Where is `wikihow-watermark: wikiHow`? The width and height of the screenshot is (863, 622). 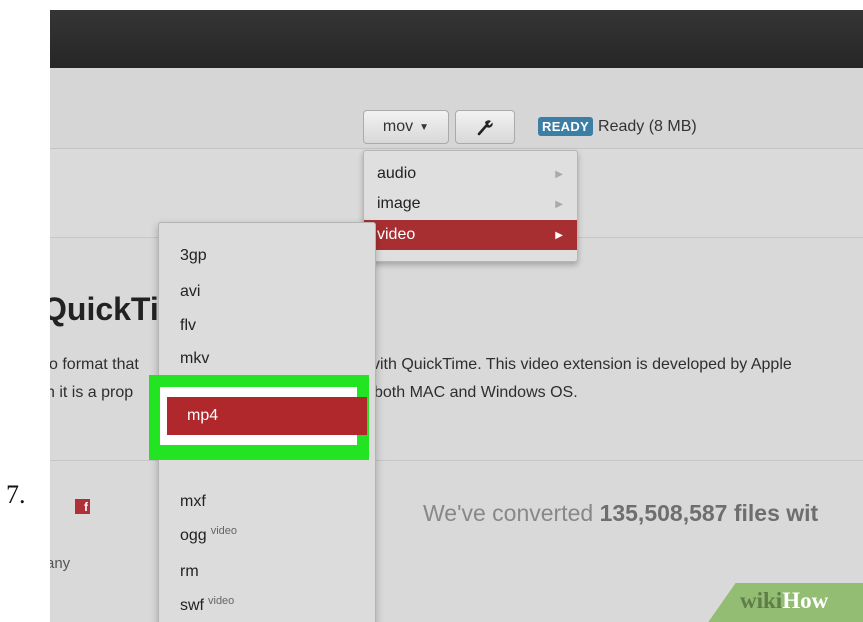 wikihow-watermark: wikiHow is located at coordinates (784, 601).